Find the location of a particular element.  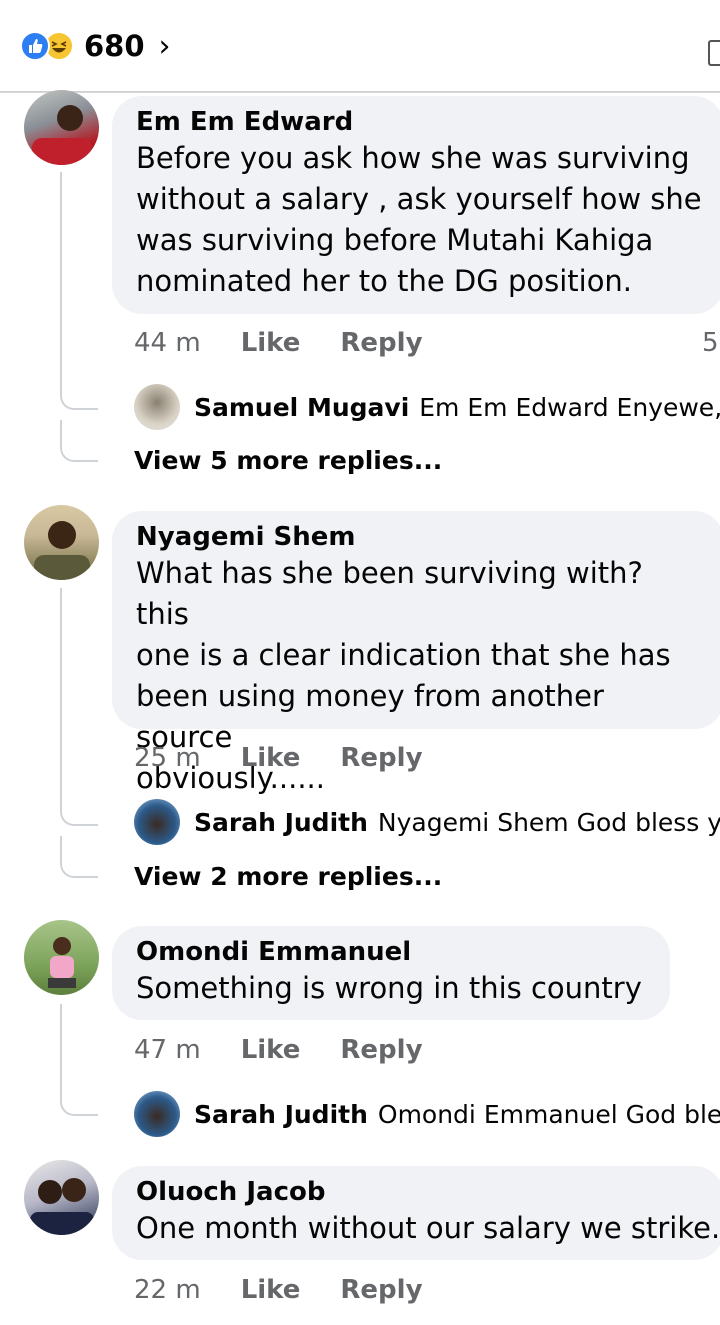

comment-text: One month without our salary we strike. is located at coordinates (428, 1228).